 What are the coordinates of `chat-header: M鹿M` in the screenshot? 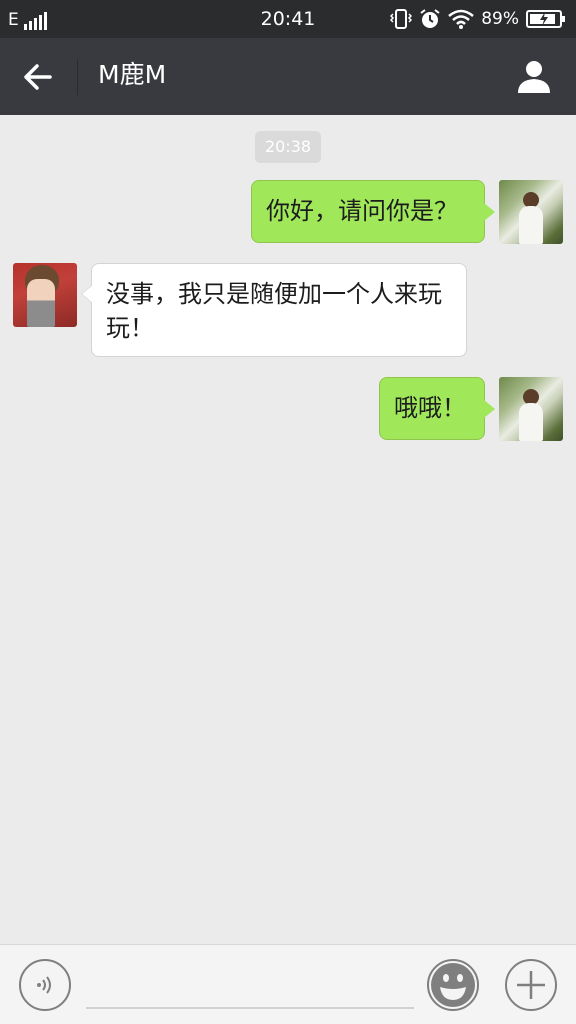 It's located at (288, 76).